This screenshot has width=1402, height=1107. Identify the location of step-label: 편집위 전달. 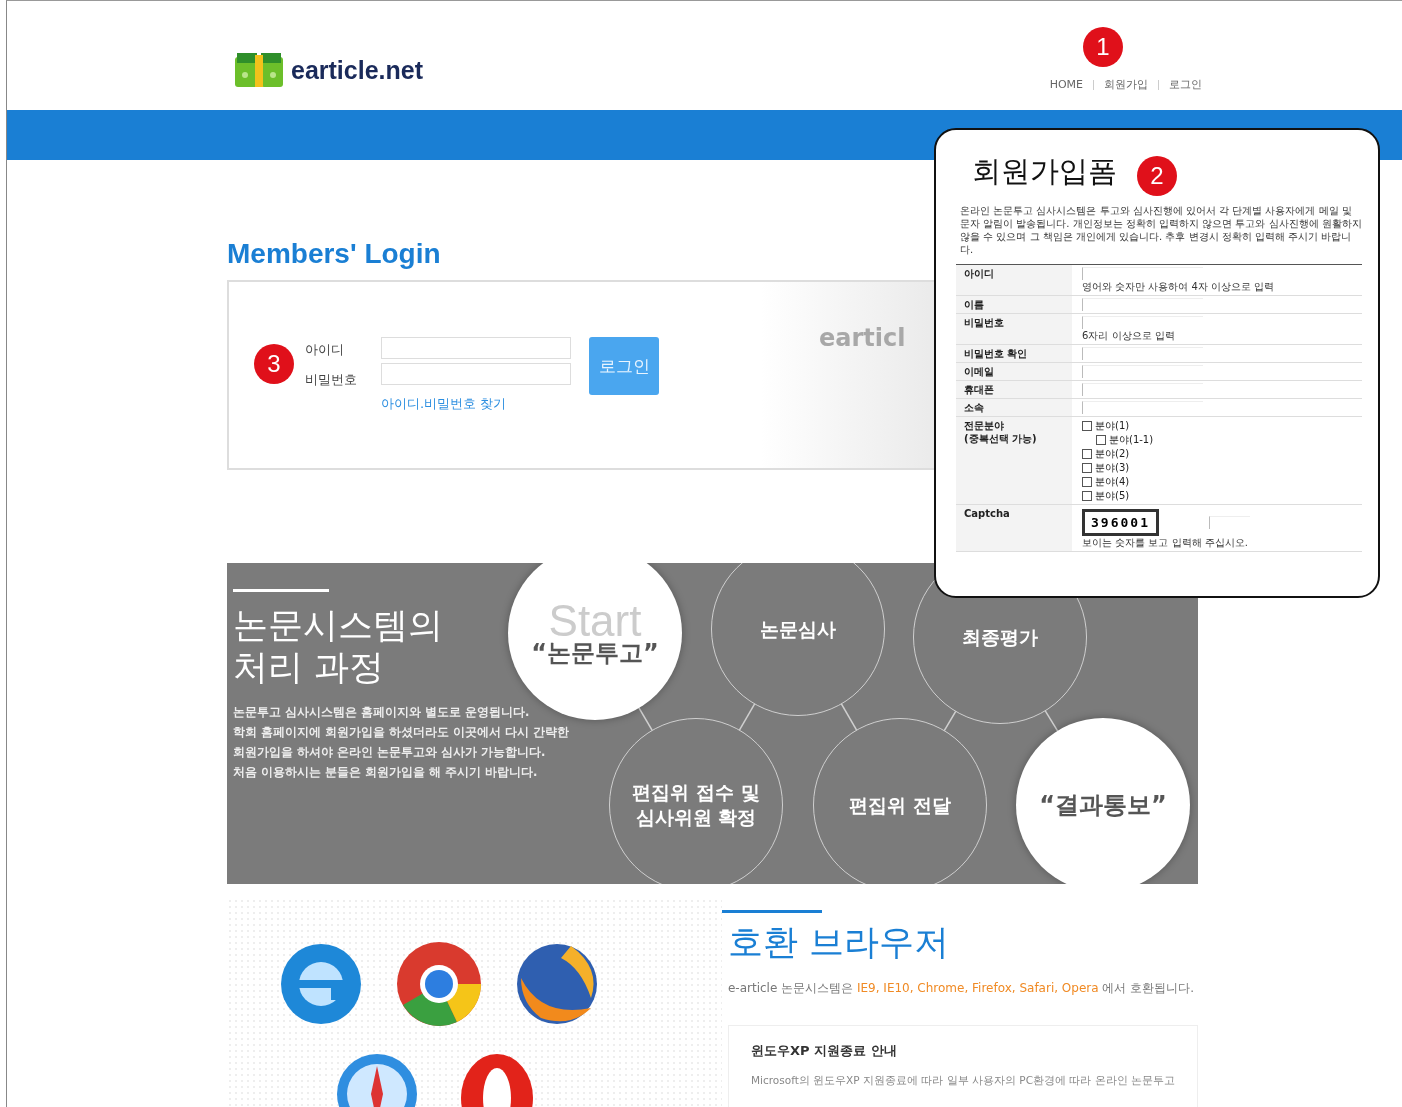
(900, 805).